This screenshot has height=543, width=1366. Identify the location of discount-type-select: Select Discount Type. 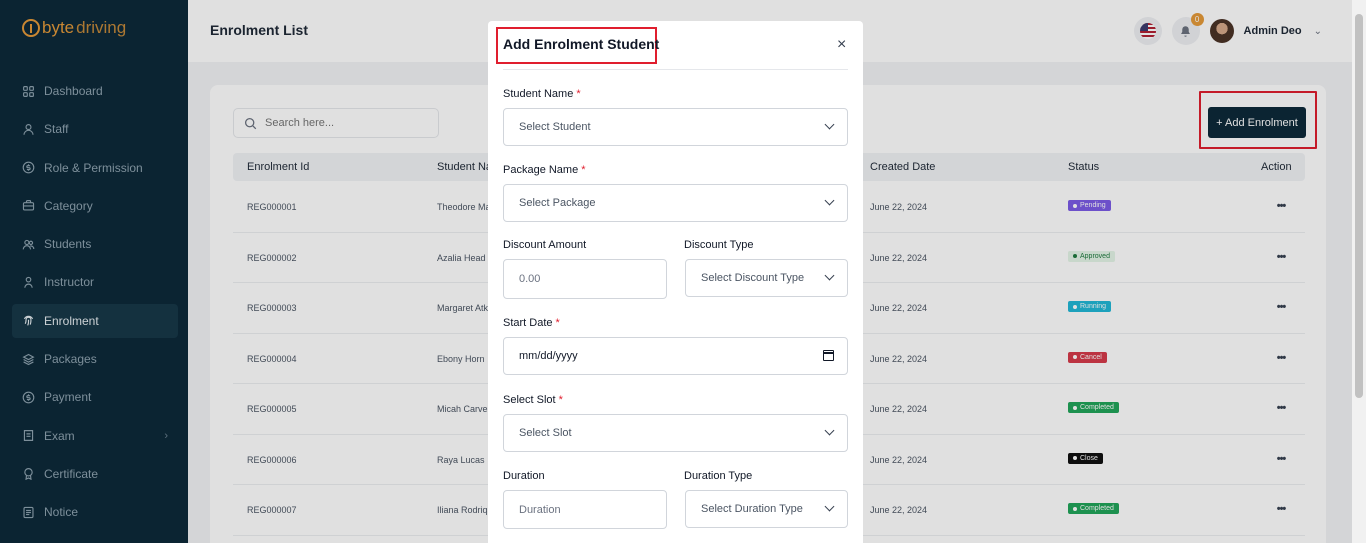
(766, 278).